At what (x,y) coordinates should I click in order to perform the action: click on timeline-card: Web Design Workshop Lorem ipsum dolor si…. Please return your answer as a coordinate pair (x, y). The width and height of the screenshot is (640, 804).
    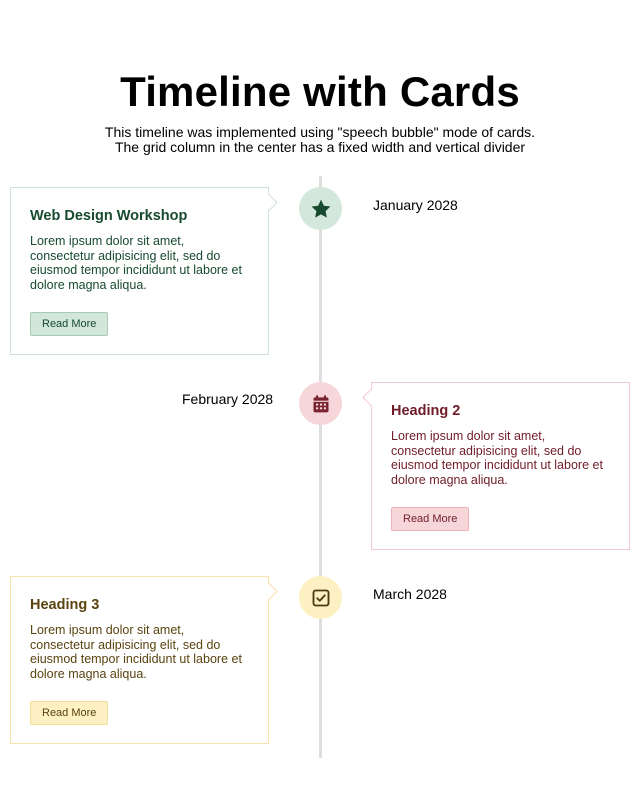
    Looking at the image, I should click on (139, 271).